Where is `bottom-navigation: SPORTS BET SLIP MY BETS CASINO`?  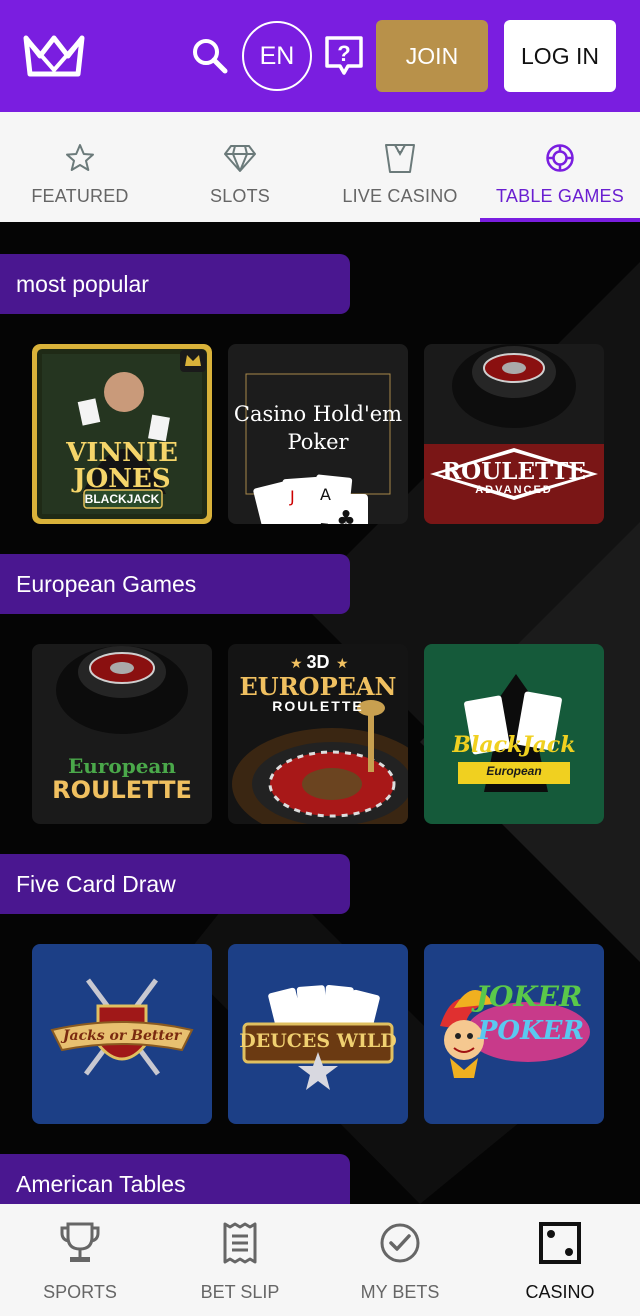 bottom-navigation: SPORTS BET SLIP MY BETS CASINO is located at coordinates (320, 1260).